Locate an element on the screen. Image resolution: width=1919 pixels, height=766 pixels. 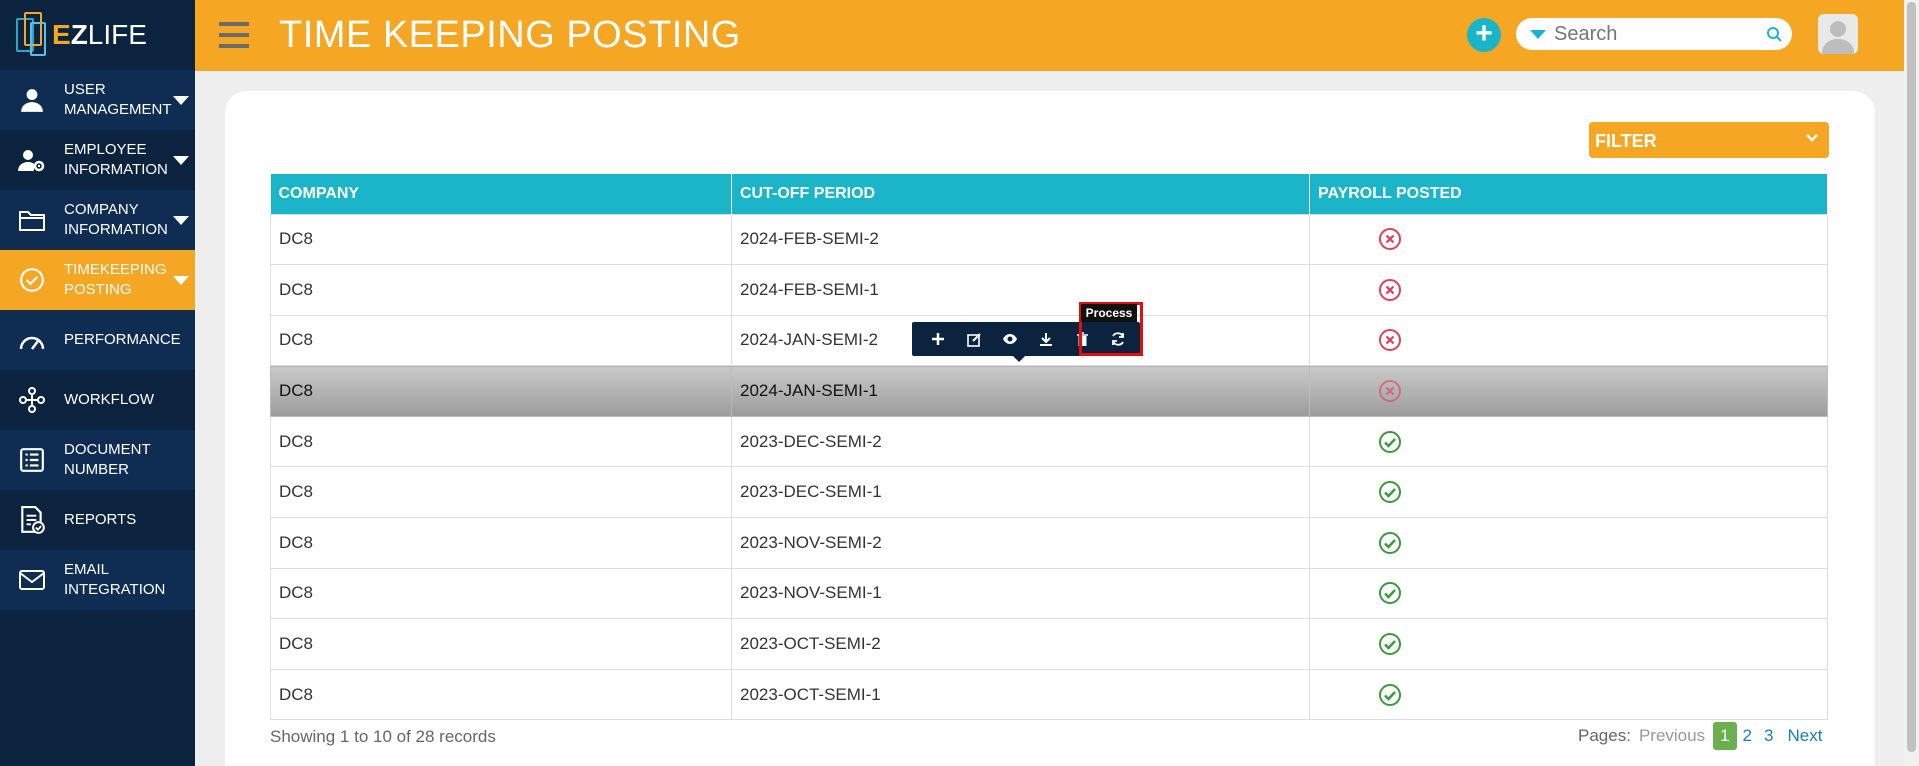
process-tooltip: Process is located at coordinates (1109, 313).